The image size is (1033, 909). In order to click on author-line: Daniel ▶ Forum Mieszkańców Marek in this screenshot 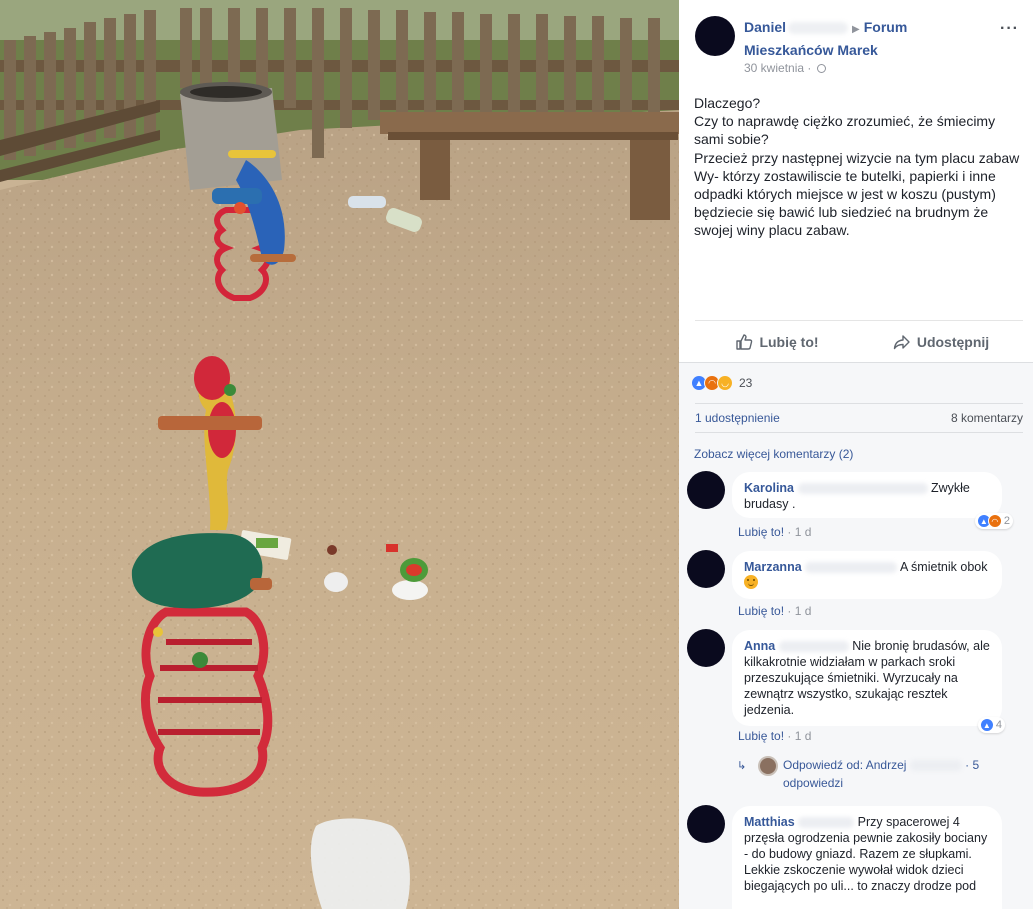, I will do `click(859, 38)`.